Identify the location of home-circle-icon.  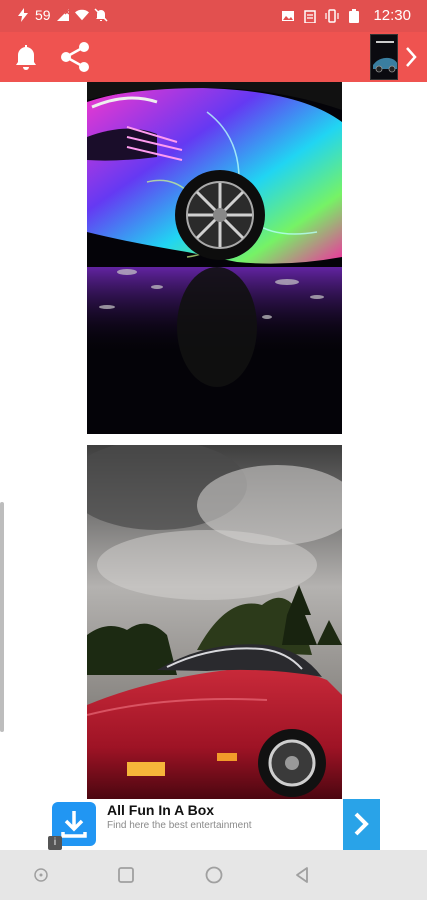
(214, 875).